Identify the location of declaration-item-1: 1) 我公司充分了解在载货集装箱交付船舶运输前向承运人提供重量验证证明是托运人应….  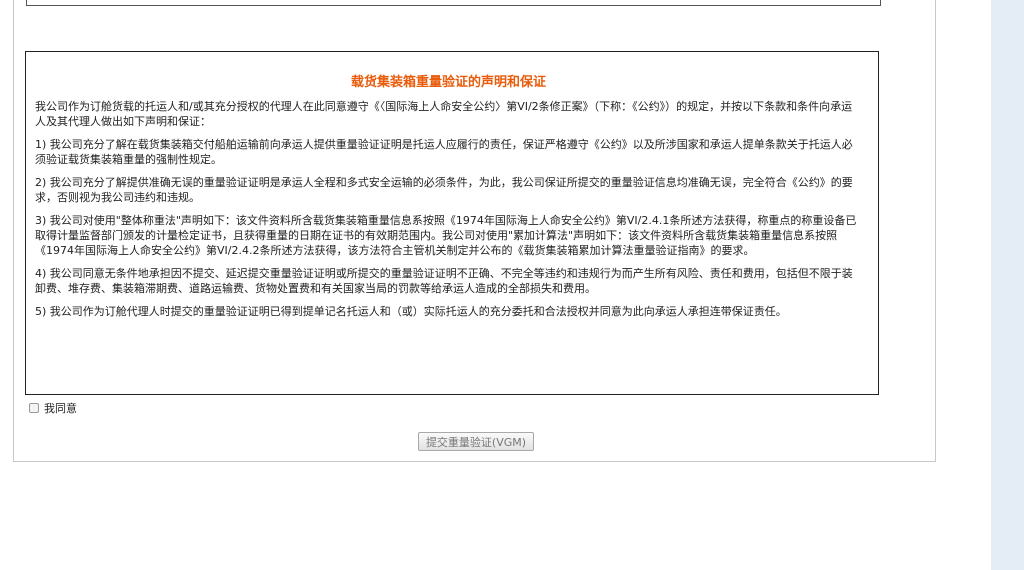
(444, 152).